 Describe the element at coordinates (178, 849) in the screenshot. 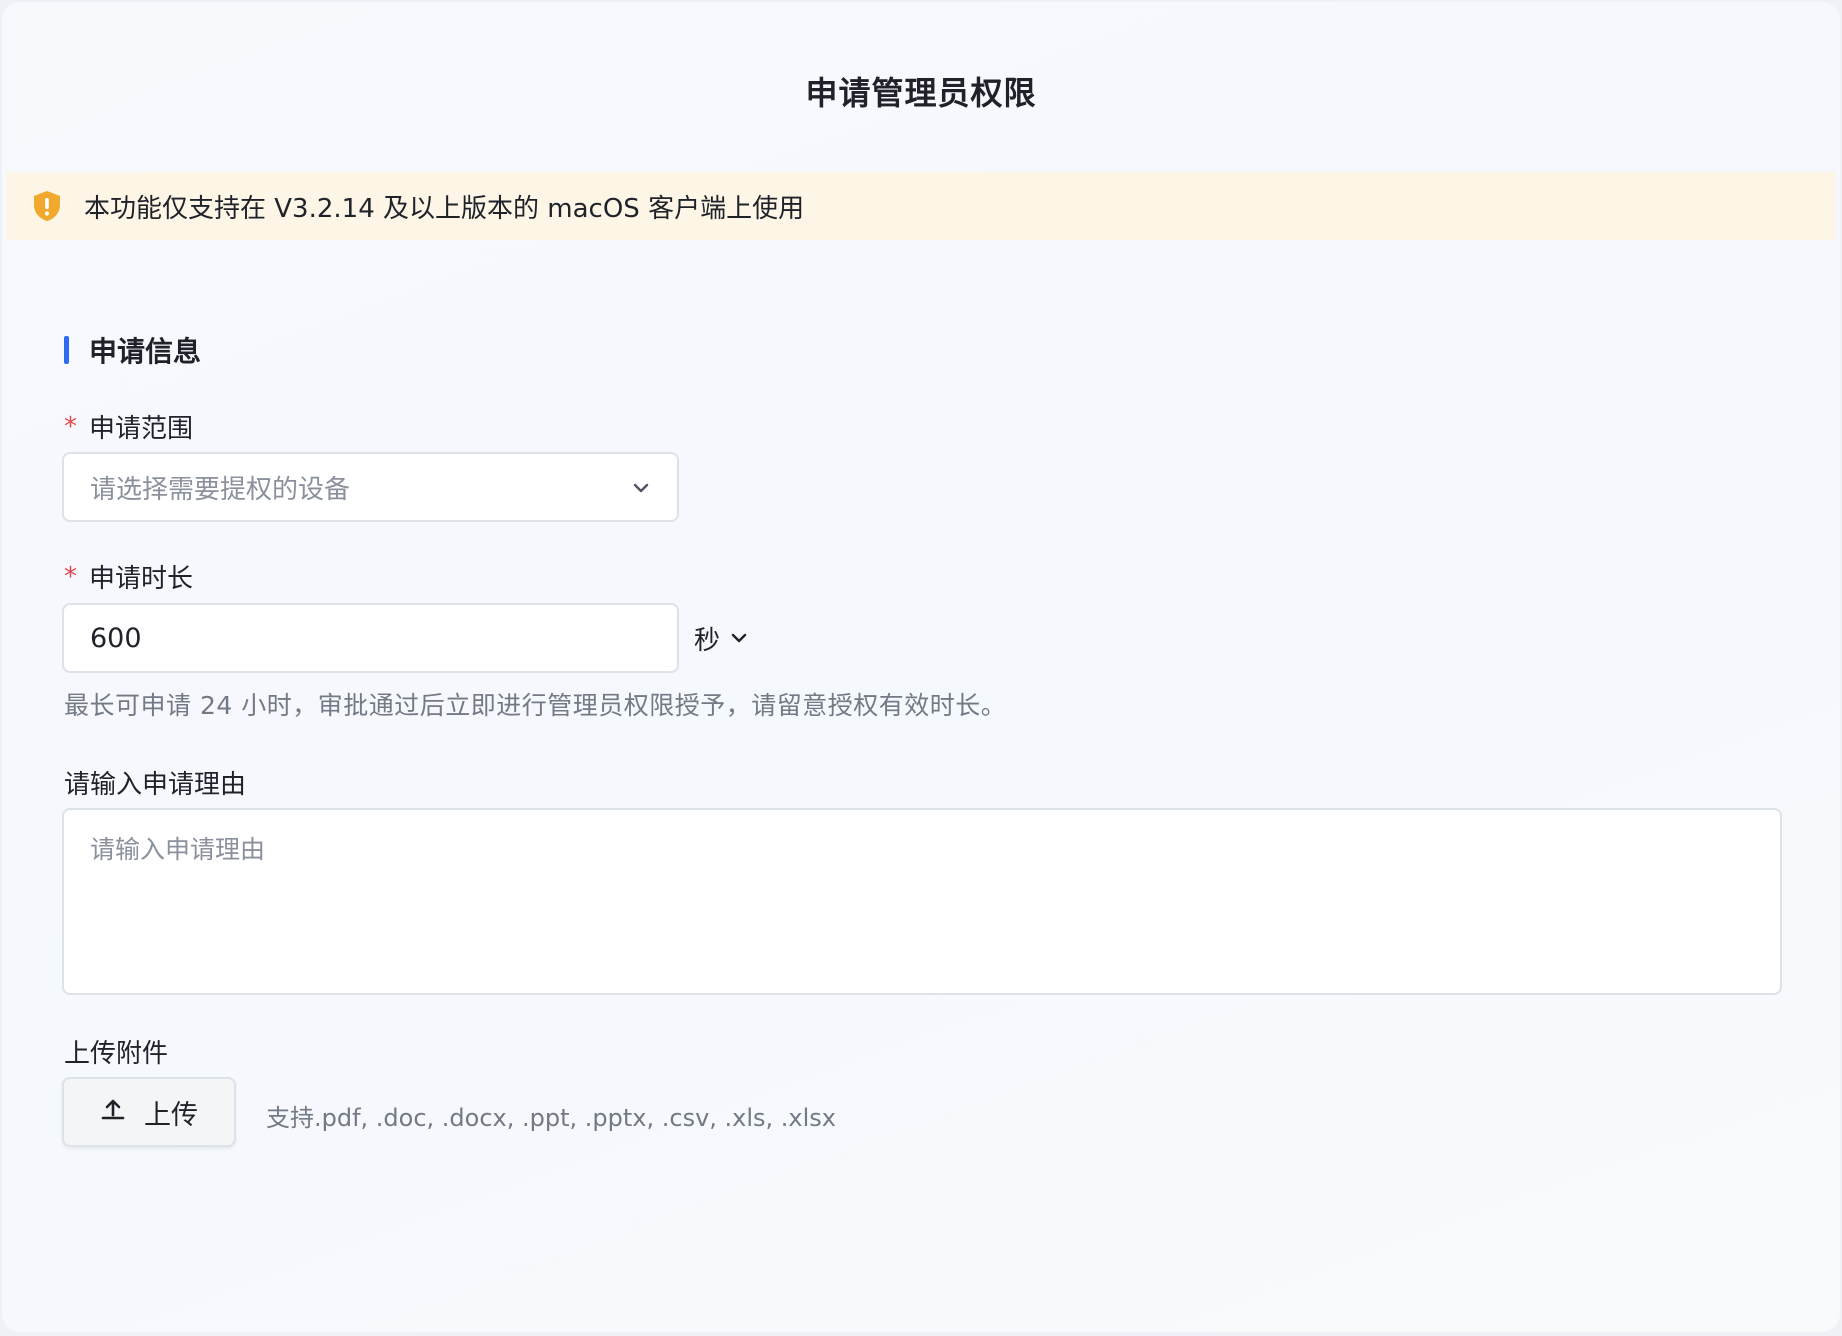

I see `reason-placeholder: 请输入申请理由` at that location.